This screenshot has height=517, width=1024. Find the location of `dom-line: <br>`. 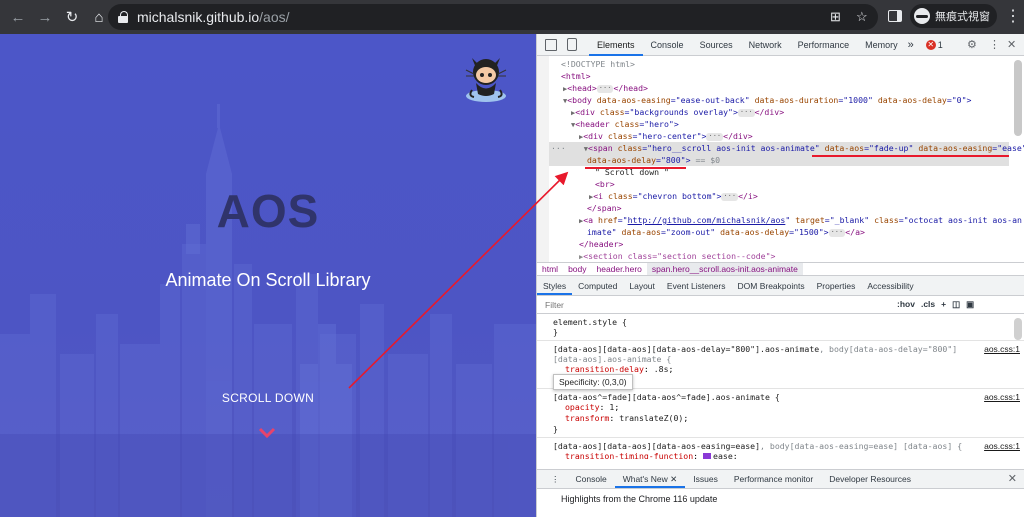

dom-line: <br> is located at coordinates (605, 184).